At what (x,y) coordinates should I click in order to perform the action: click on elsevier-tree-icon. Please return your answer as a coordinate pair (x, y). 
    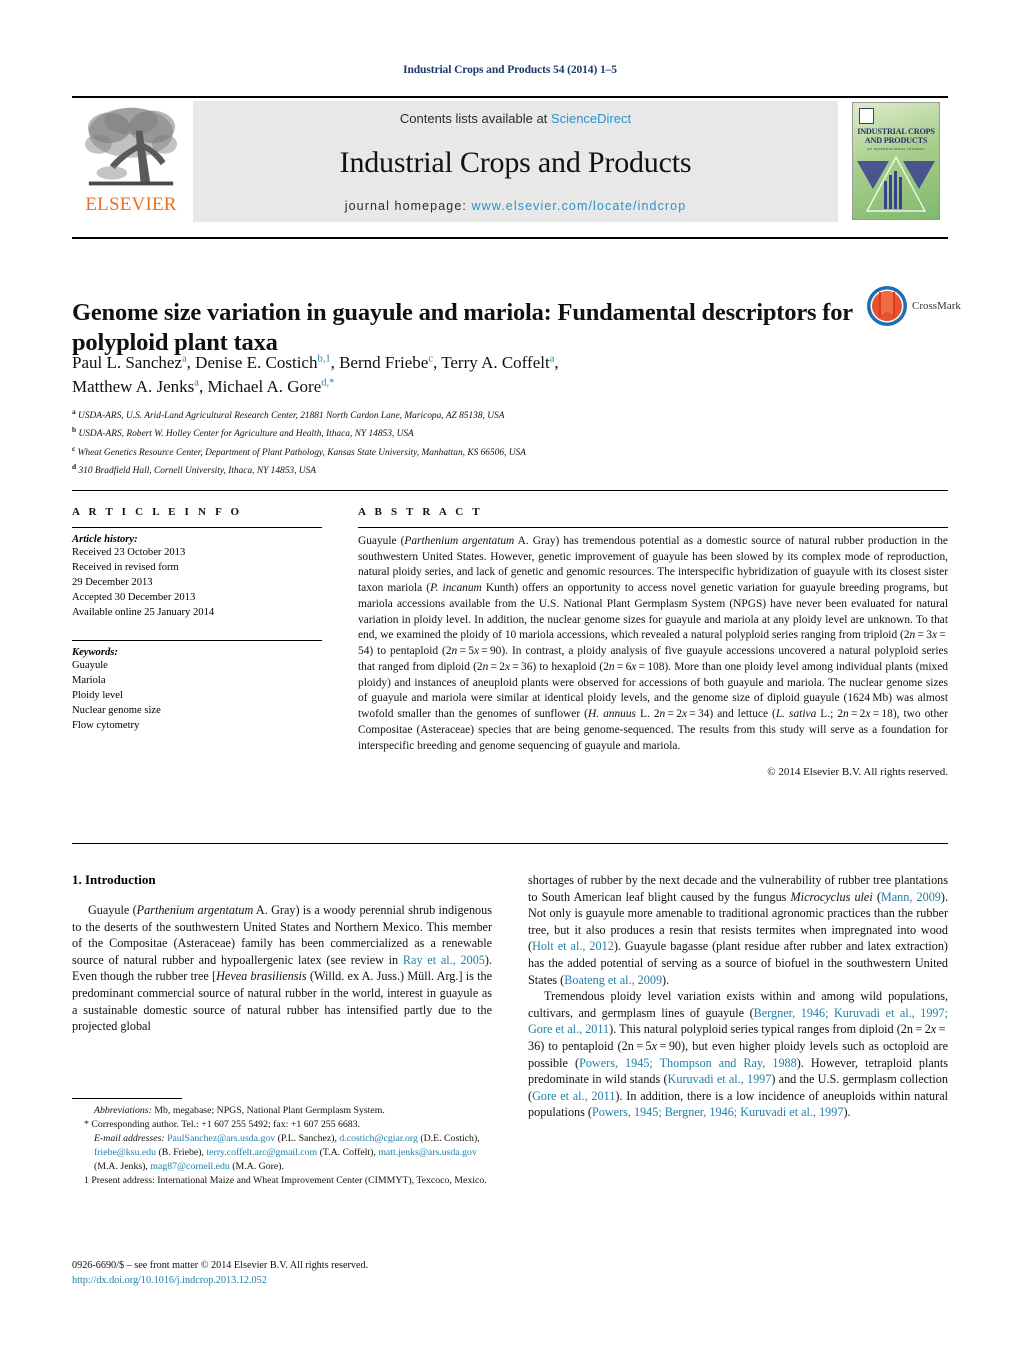
    Looking at the image, I should click on (131, 146).